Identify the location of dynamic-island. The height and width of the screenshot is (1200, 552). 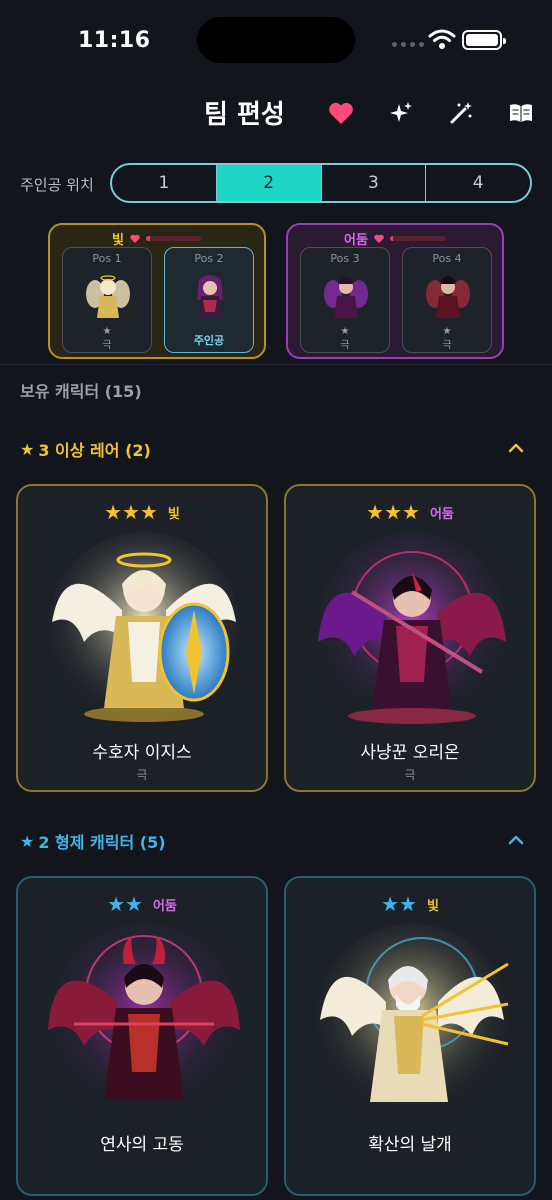
(276, 40).